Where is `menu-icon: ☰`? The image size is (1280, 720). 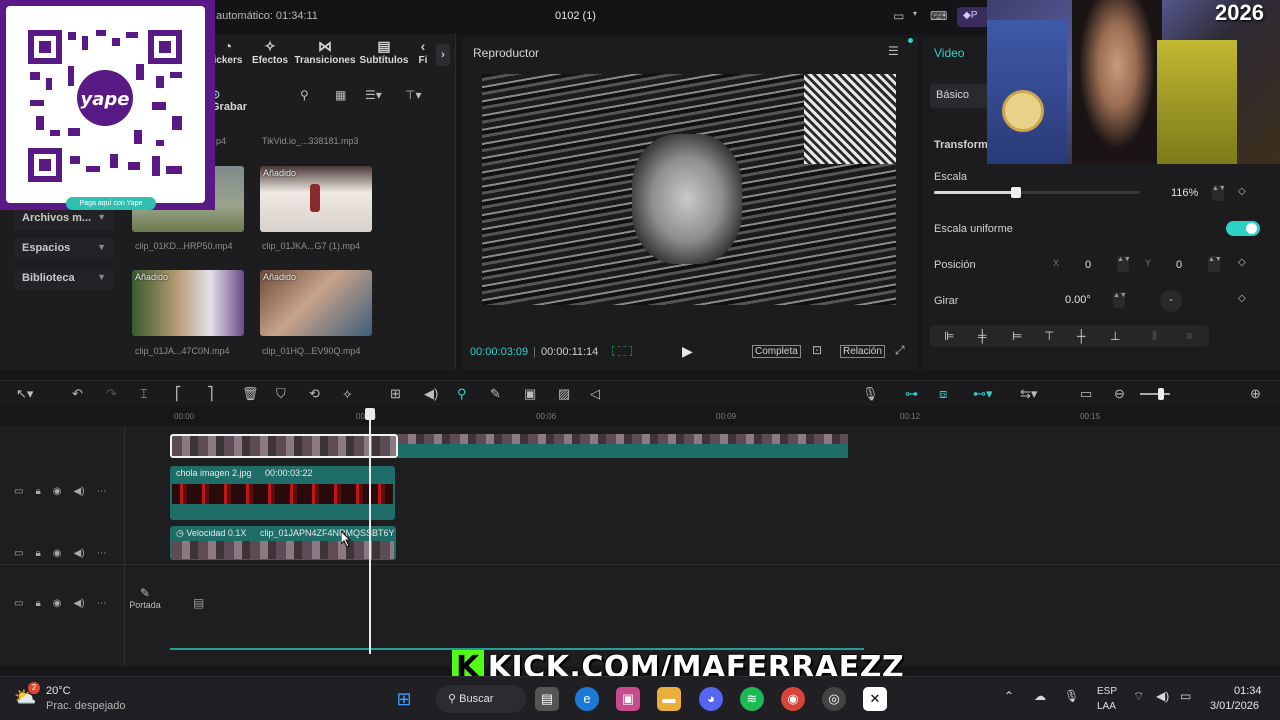 menu-icon: ☰ is located at coordinates (893, 51).